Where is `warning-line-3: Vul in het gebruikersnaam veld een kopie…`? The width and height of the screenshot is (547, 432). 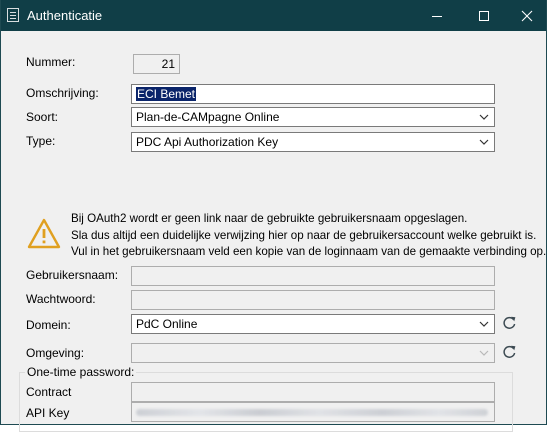
warning-line-3: Vul in het gebruikersnaam veld een kopie… is located at coordinates (309, 251).